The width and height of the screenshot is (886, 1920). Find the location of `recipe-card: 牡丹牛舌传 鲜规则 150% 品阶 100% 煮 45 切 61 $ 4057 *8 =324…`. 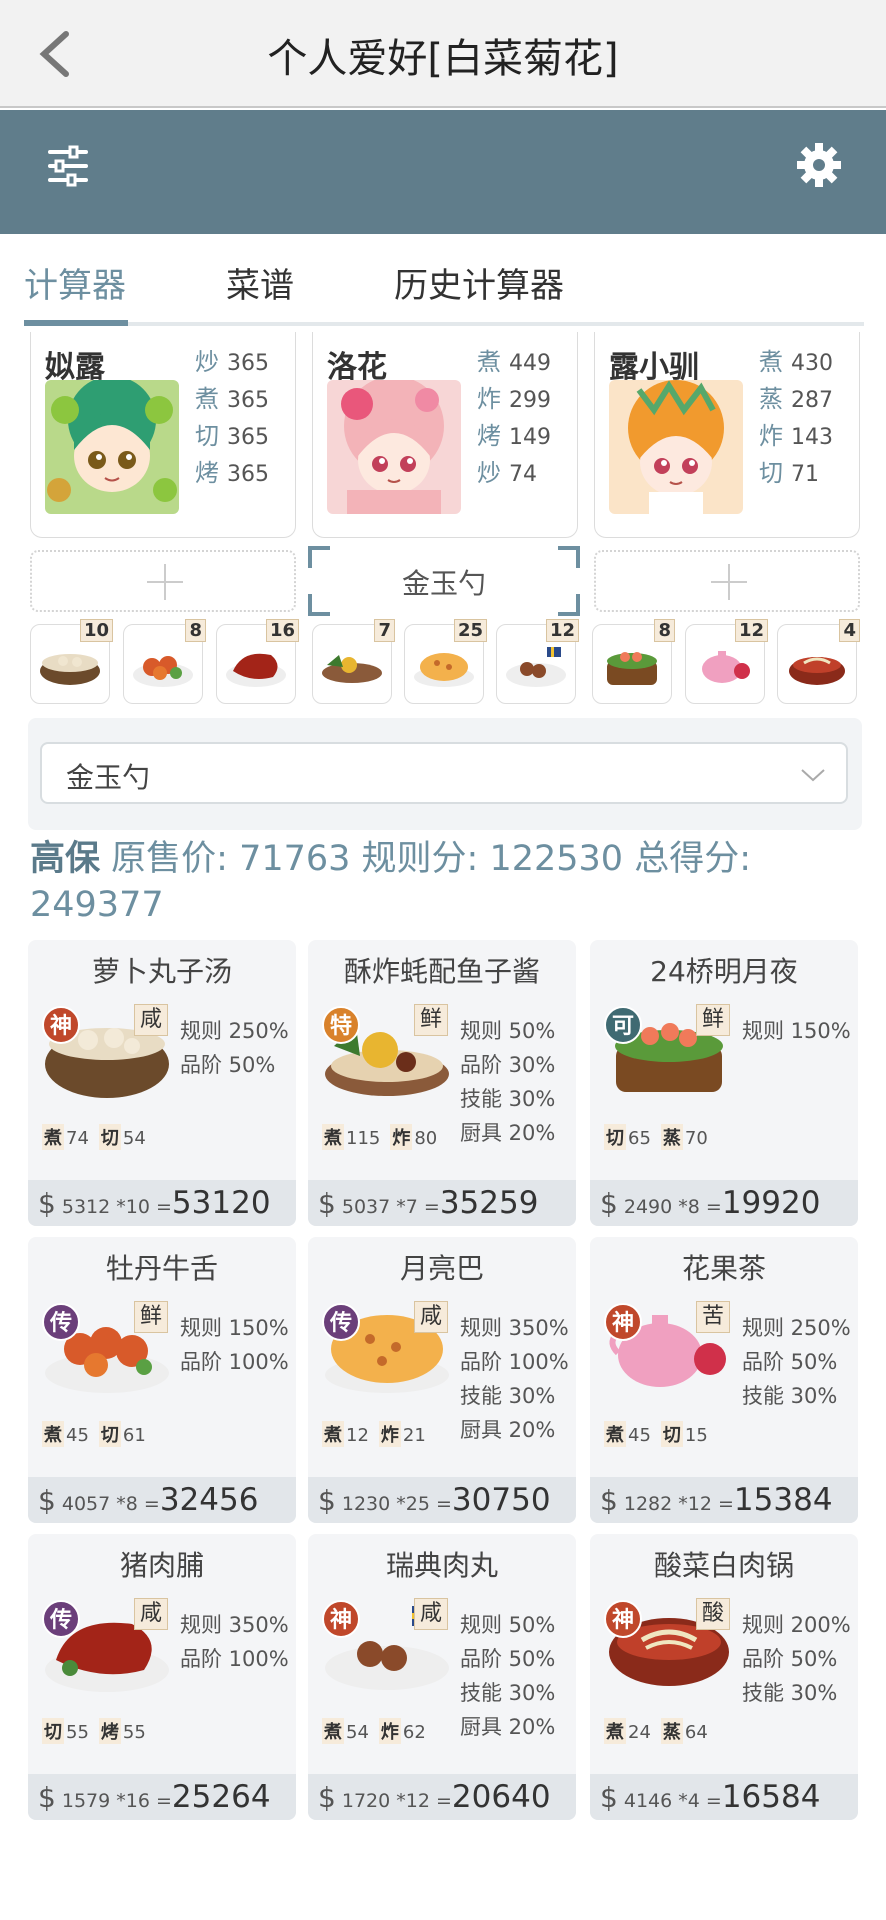

recipe-card: 牡丹牛舌传 鲜规则 150% 品阶 100% 煮 45 切 61 $ 4057 *8 =324… is located at coordinates (162, 1380).